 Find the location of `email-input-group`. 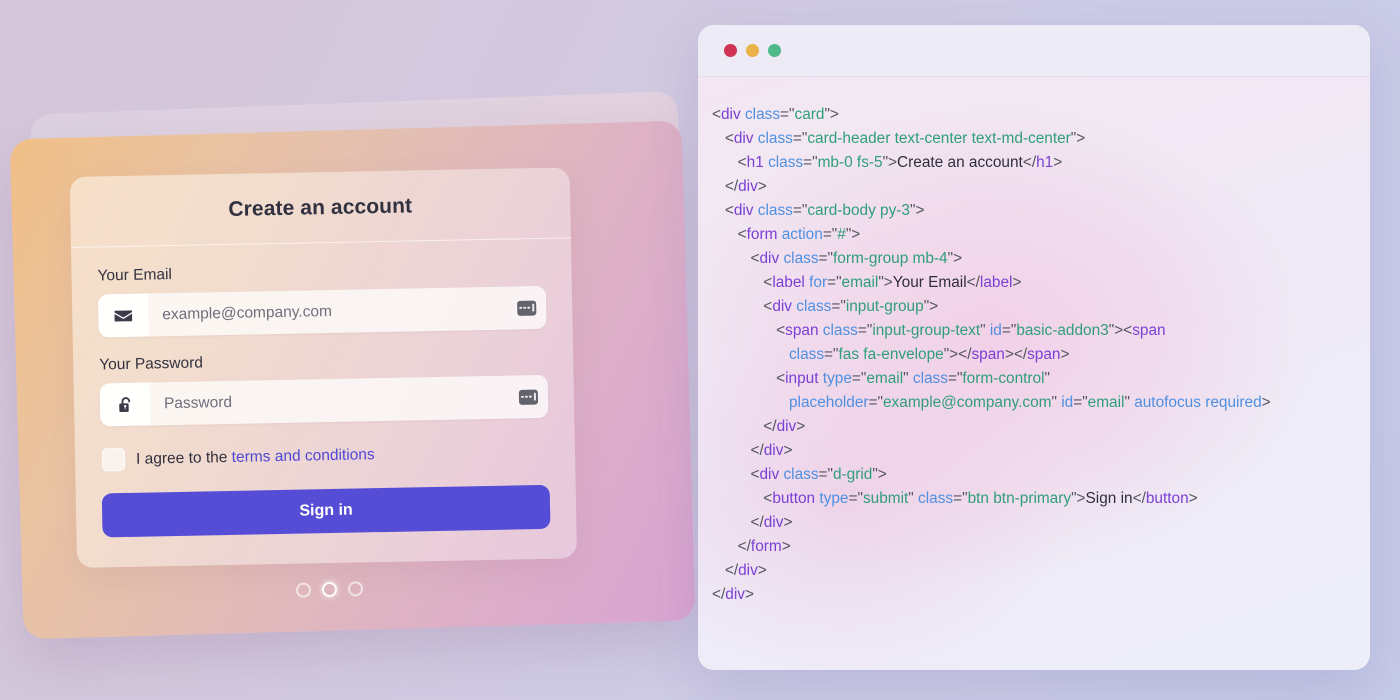

email-input-group is located at coordinates (322, 311).